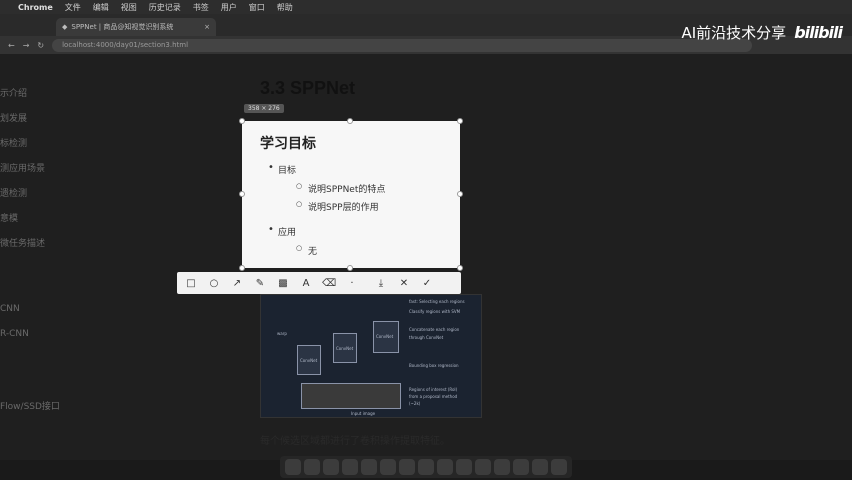 The image size is (852, 480). Describe the element at coordinates (260, 283) in the screenshot. I see `pen-tool-icon: ✎` at that location.